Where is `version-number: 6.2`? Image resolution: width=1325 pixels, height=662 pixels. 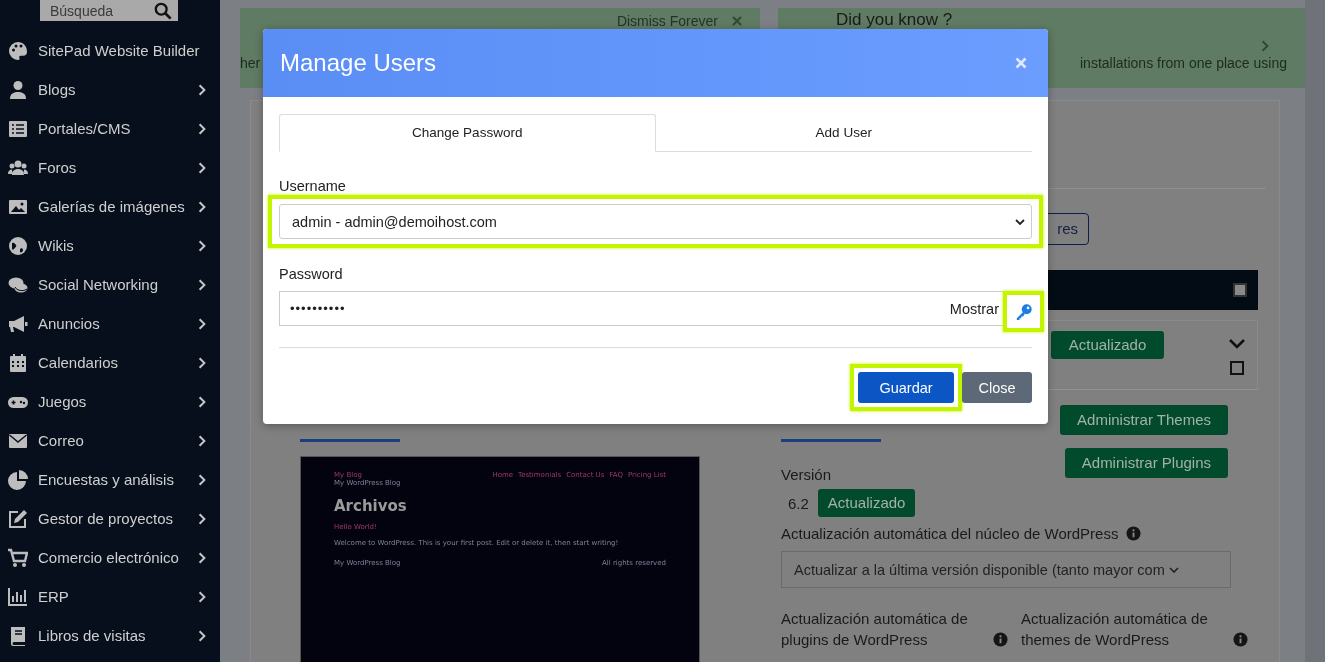
version-number: 6.2 is located at coordinates (798, 503).